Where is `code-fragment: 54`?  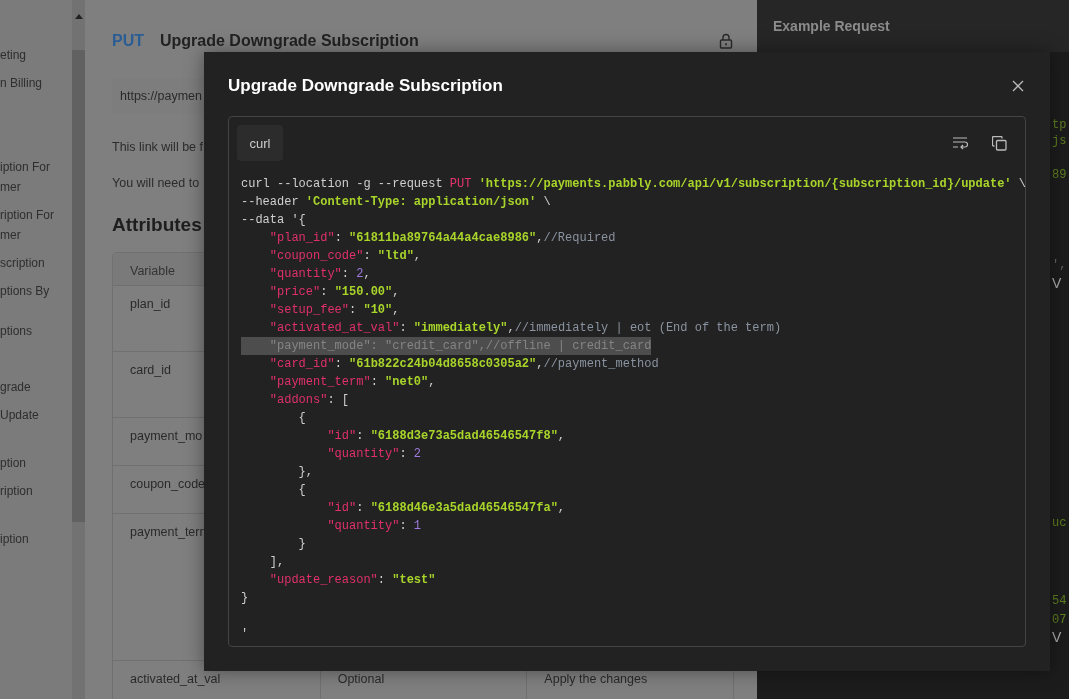 code-fragment: 54 is located at coordinates (1059, 601).